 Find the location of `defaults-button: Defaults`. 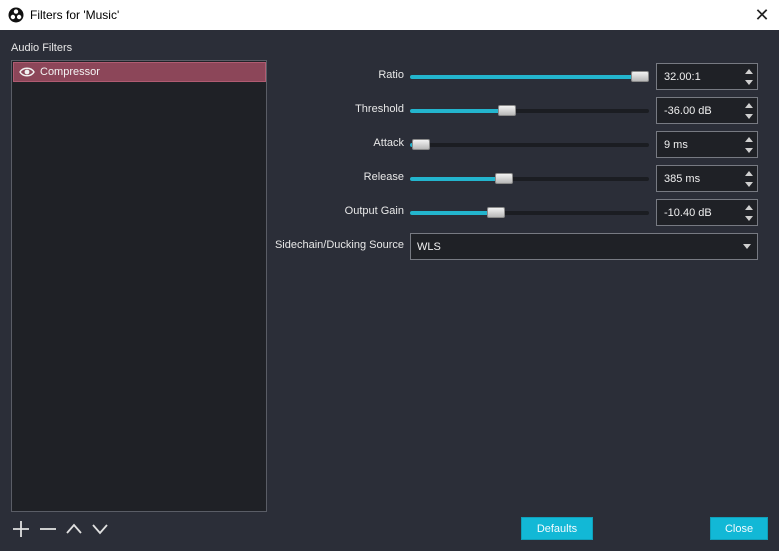

defaults-button: Defaults is located at coordinates (557, 528).